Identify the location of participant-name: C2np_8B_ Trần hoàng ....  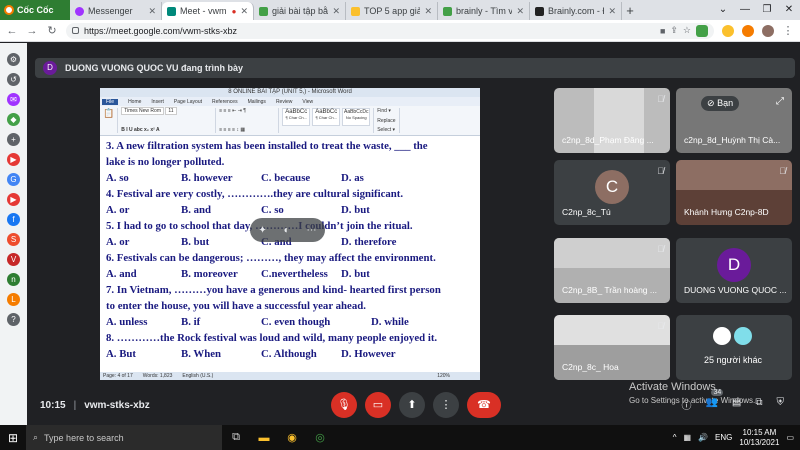
(609, 290).